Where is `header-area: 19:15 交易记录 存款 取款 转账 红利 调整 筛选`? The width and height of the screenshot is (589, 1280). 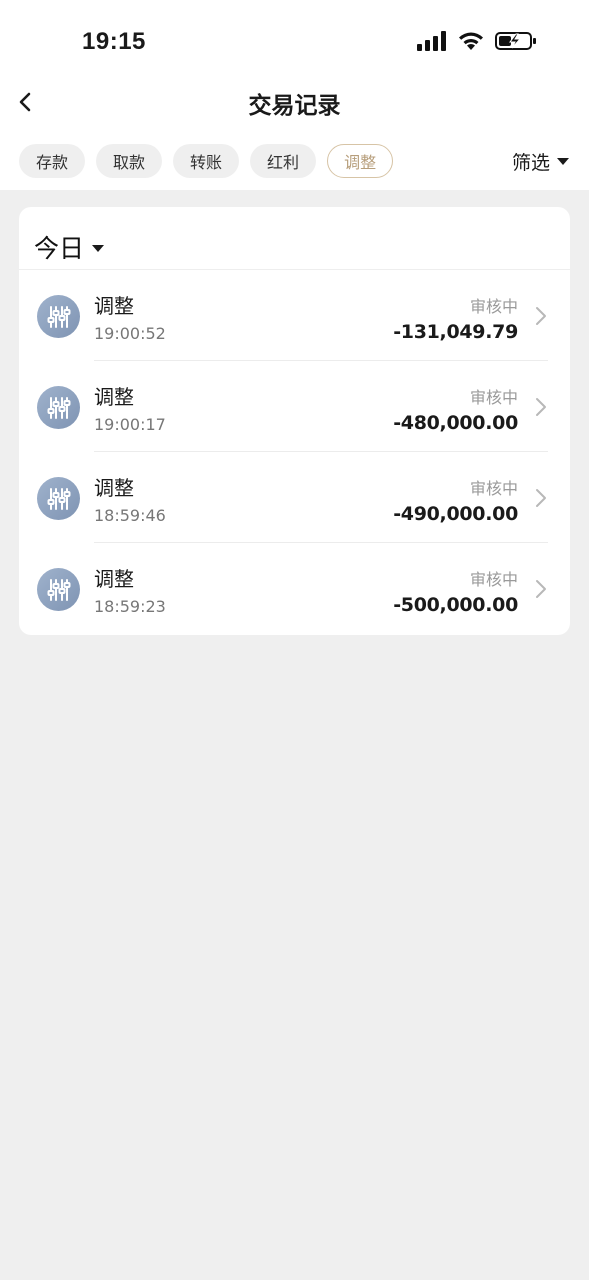
header-area: 19:15 交易记录 存款 取款 转账 红利 调整 筛选 is located at coordinates (294, 95).